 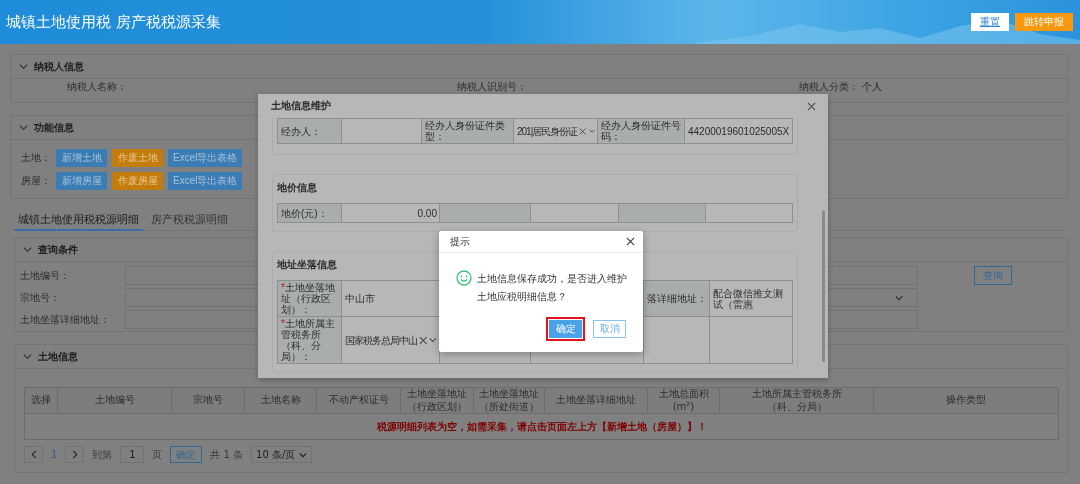 What do you see at coordinates (739, 131) in the screenshot?
I see `value-cell: 44200019601025005X` at bounding box center [739, 131].